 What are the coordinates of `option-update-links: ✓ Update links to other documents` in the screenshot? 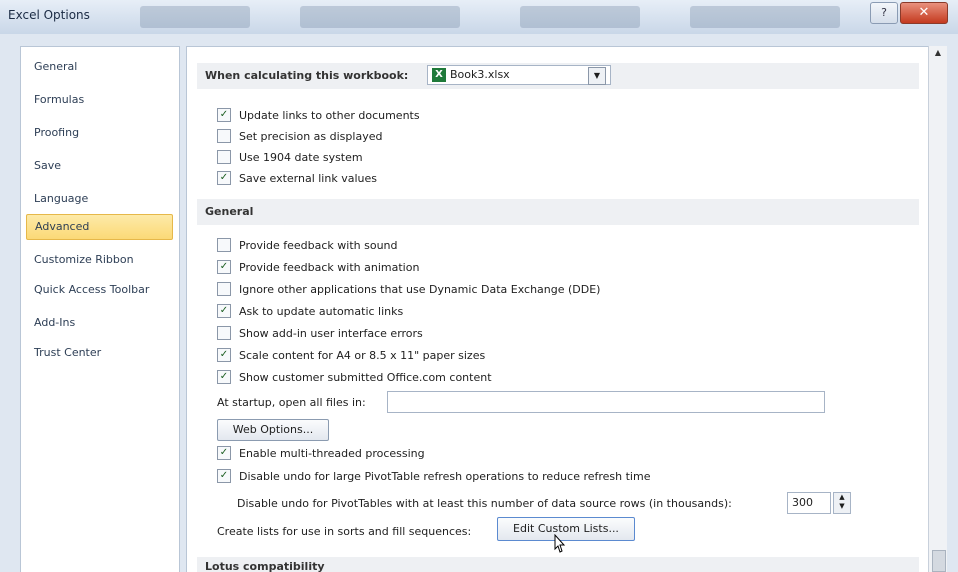 It's located at (318, 116).